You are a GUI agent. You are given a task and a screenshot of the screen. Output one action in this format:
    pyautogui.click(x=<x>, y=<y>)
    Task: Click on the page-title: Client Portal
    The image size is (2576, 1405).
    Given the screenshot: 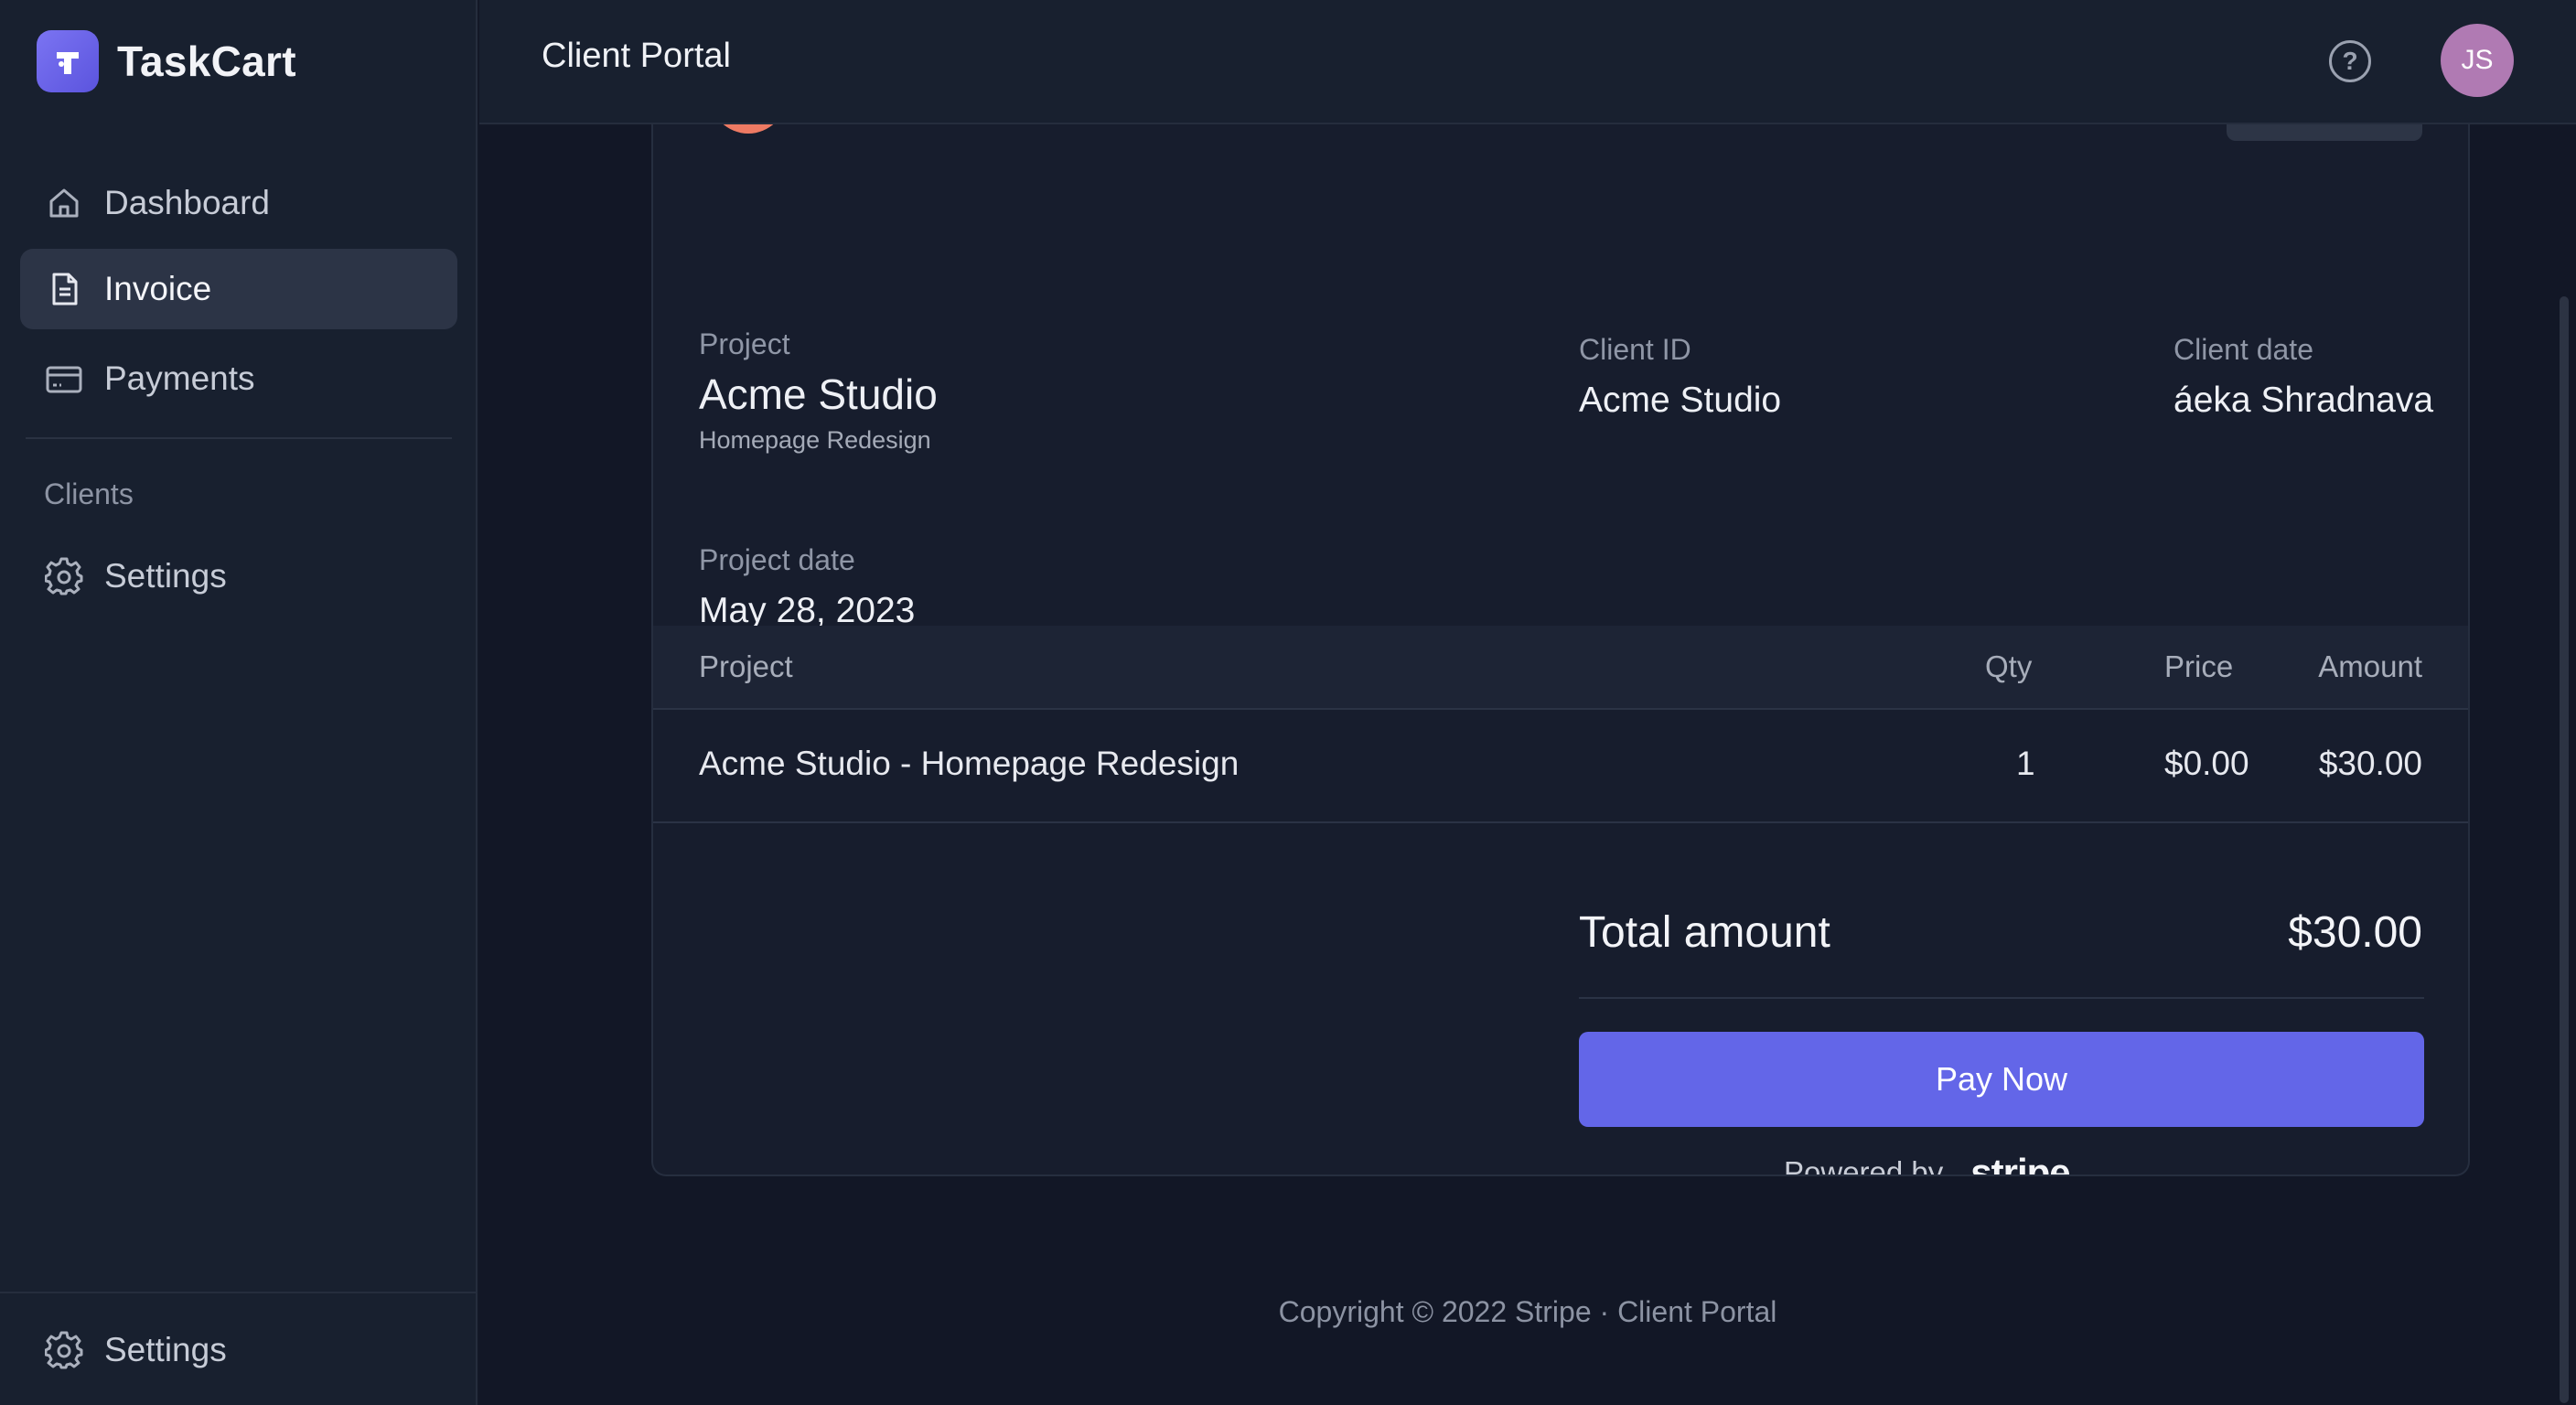 What is the action you would take?
    pyautogui.click(x=637, y=56)
    